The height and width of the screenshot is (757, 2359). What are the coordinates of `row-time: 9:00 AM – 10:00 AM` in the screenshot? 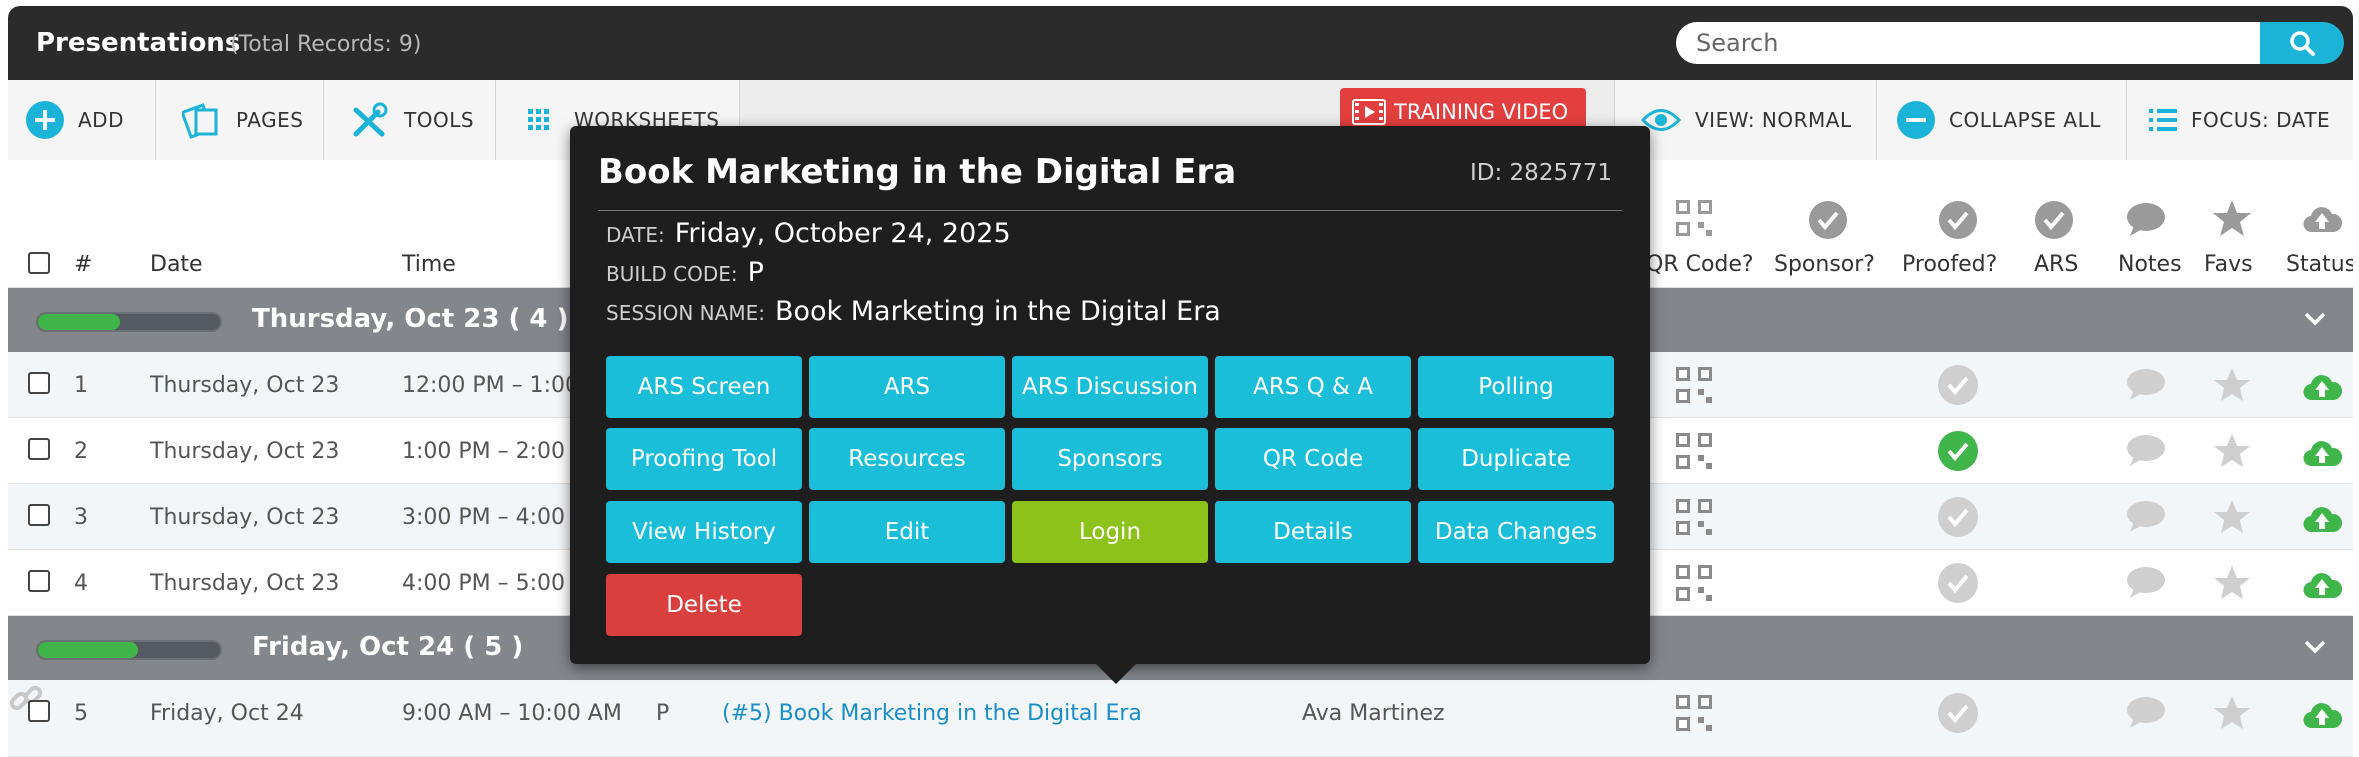 It's located at (512, 713).